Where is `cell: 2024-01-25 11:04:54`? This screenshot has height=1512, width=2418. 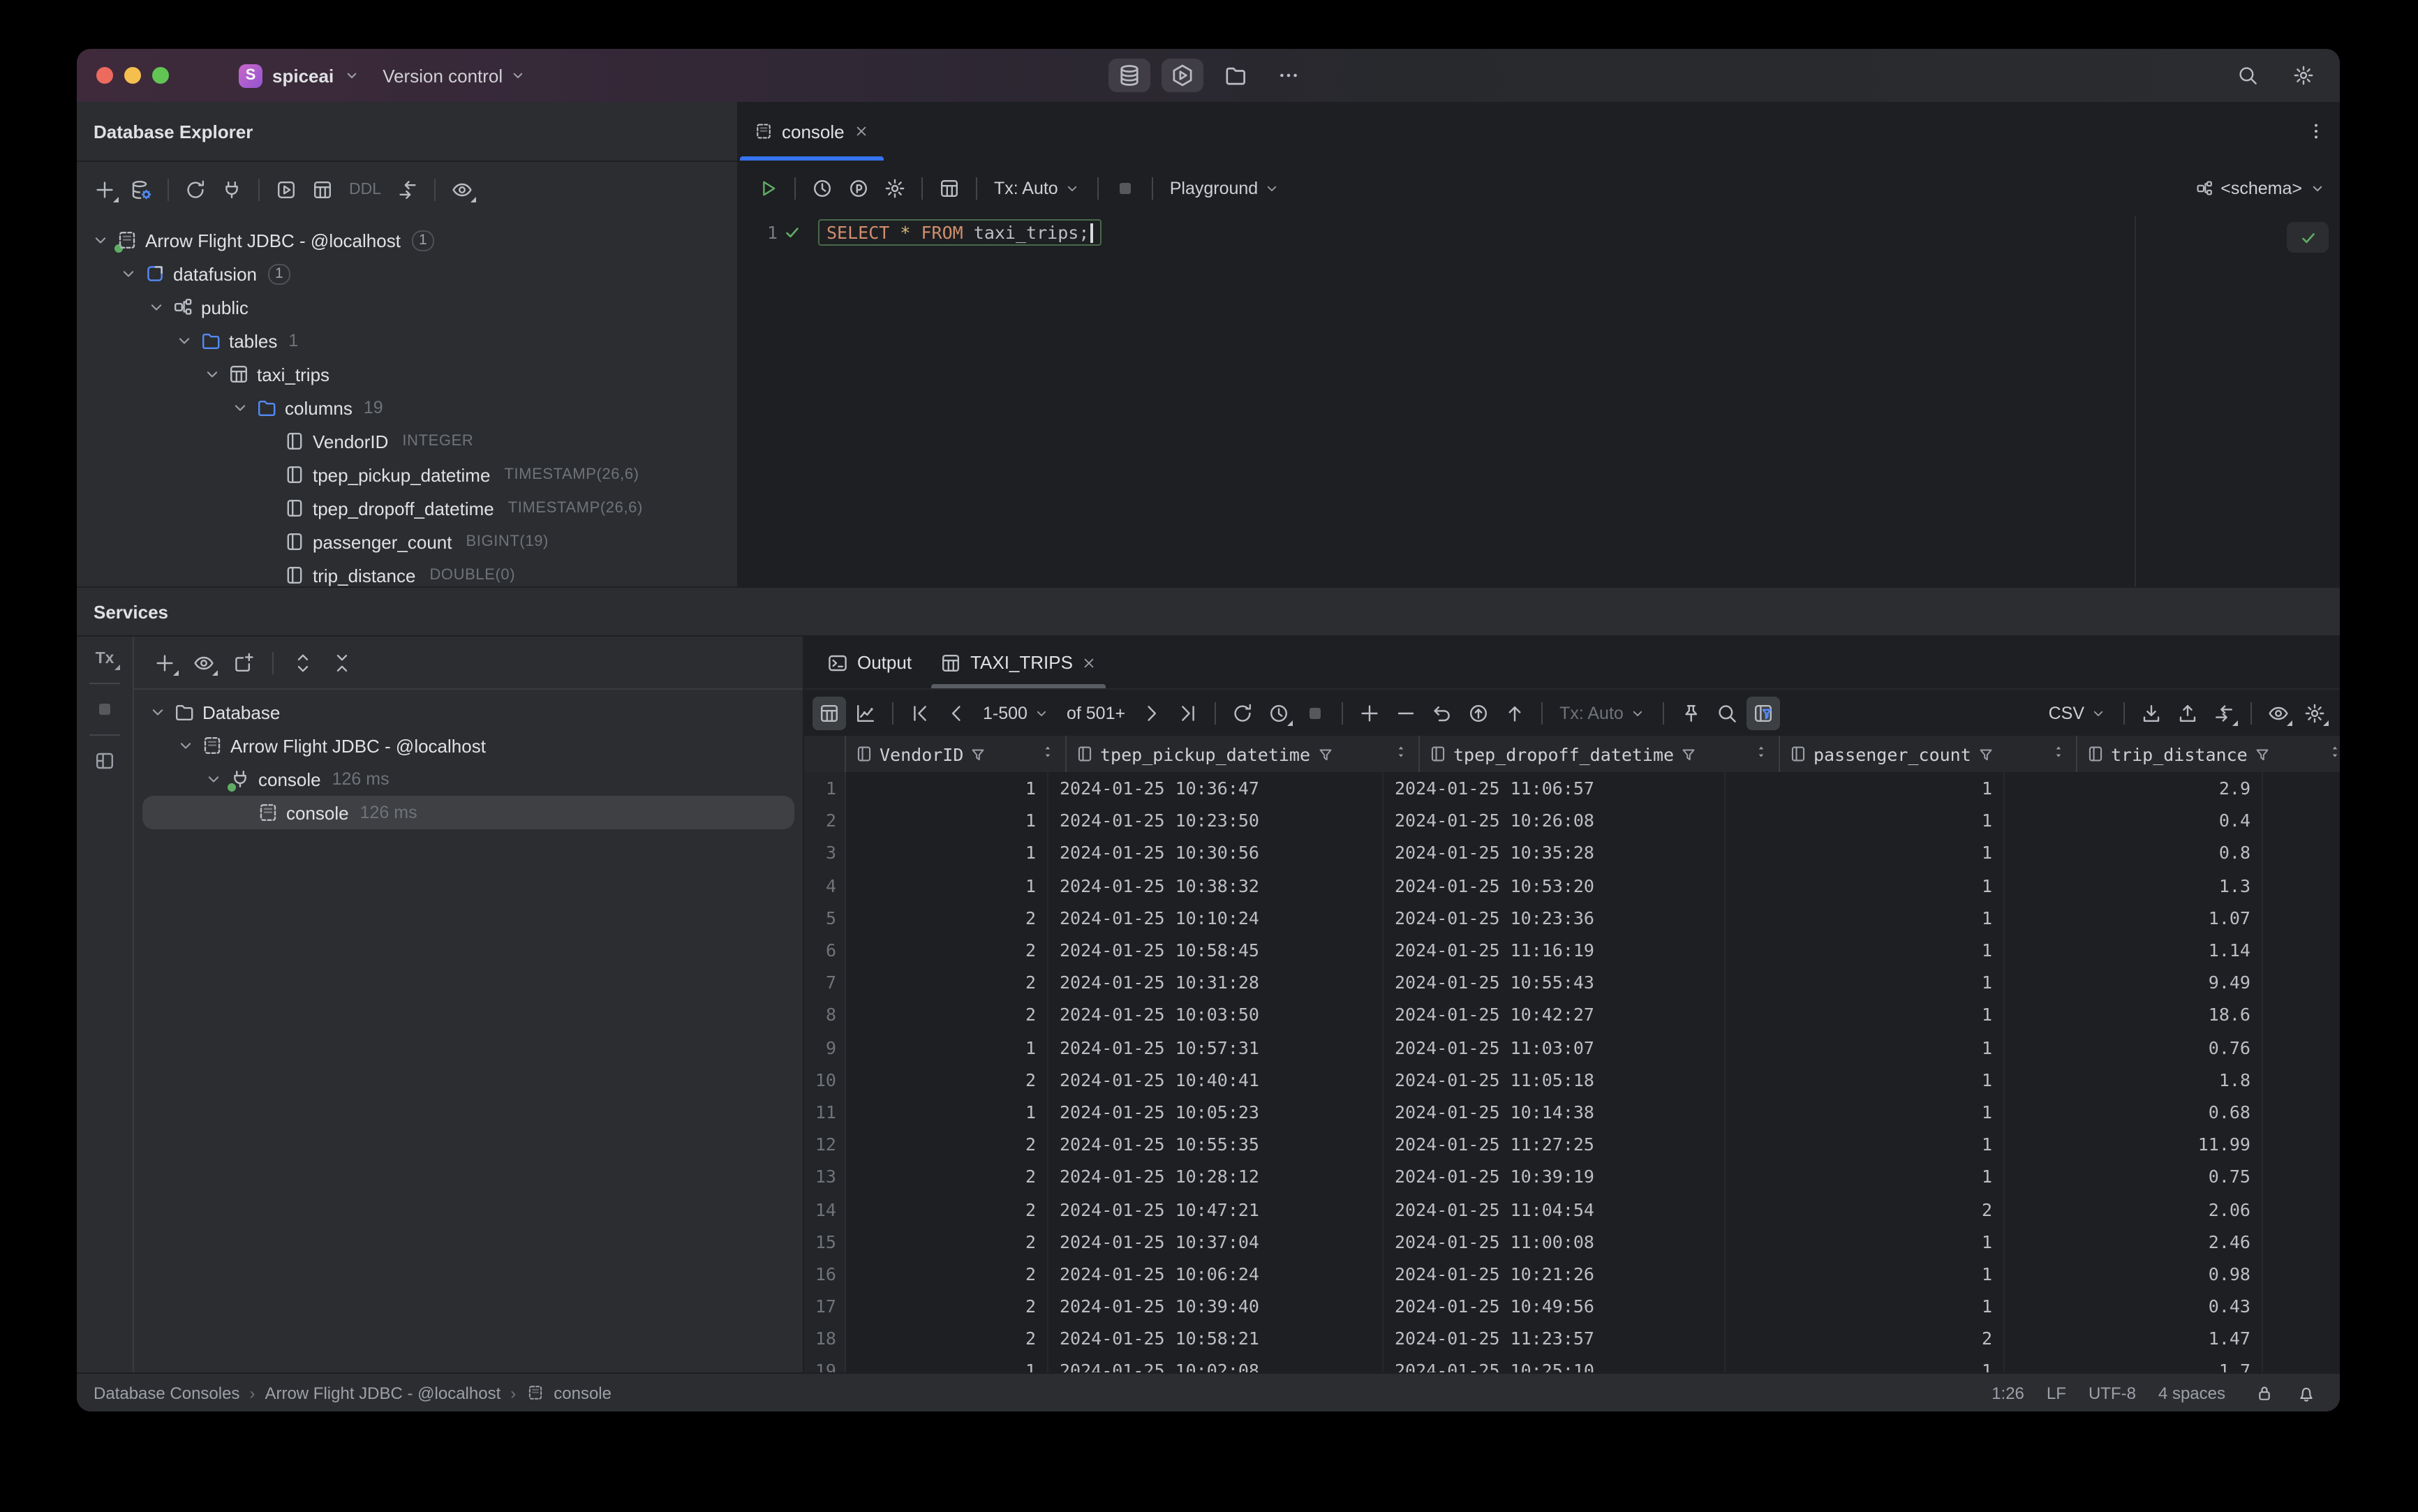 cell: 2024-01-25 11:04:54 is located at coordinates (1555, 1209).